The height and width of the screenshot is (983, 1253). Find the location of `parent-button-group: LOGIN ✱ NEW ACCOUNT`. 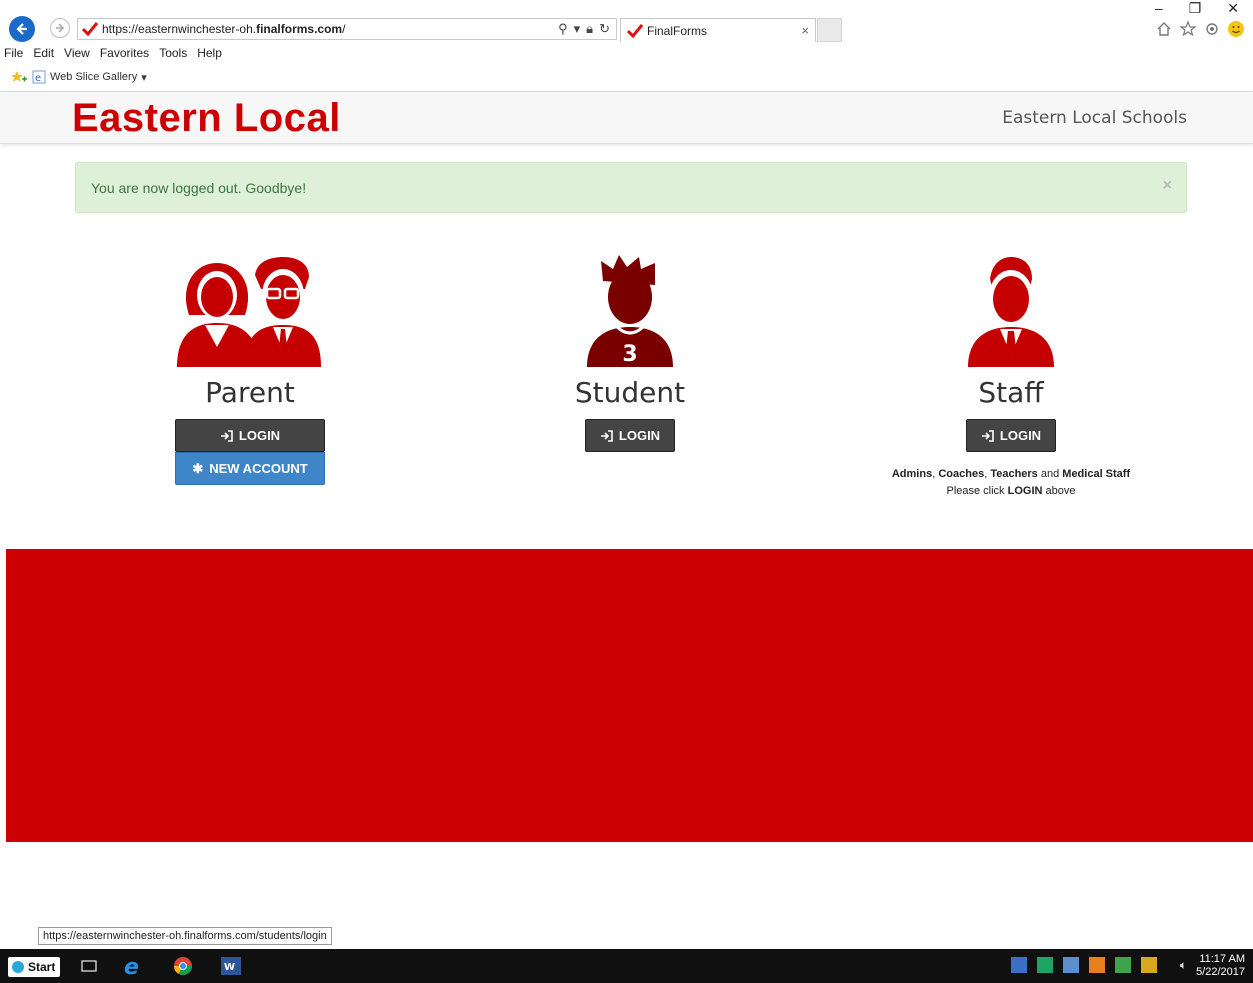

parent-button-group: LOGIN ✱ NEW ACCOUNT is located at coordinates (250, 452).